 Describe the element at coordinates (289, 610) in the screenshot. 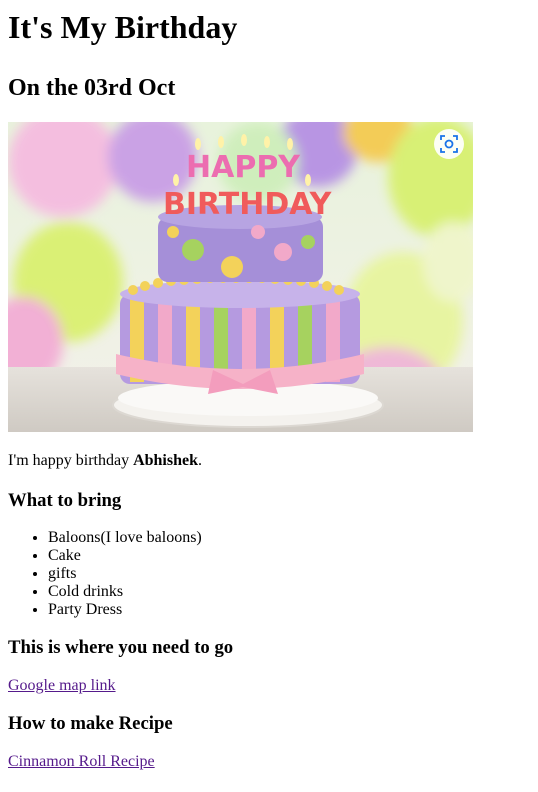

I see `list-item: Party Dress` at that location.